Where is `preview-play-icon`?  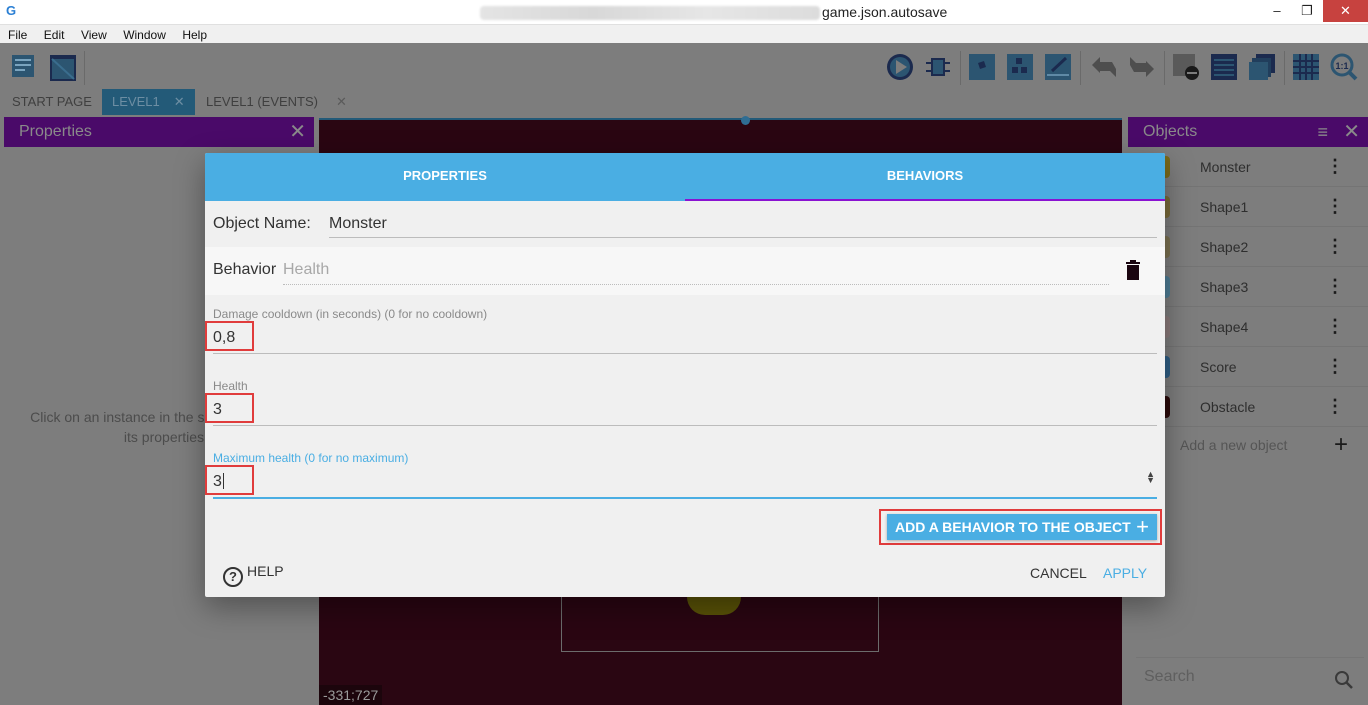
preview-play-icon is located at coordinates (900, 67).